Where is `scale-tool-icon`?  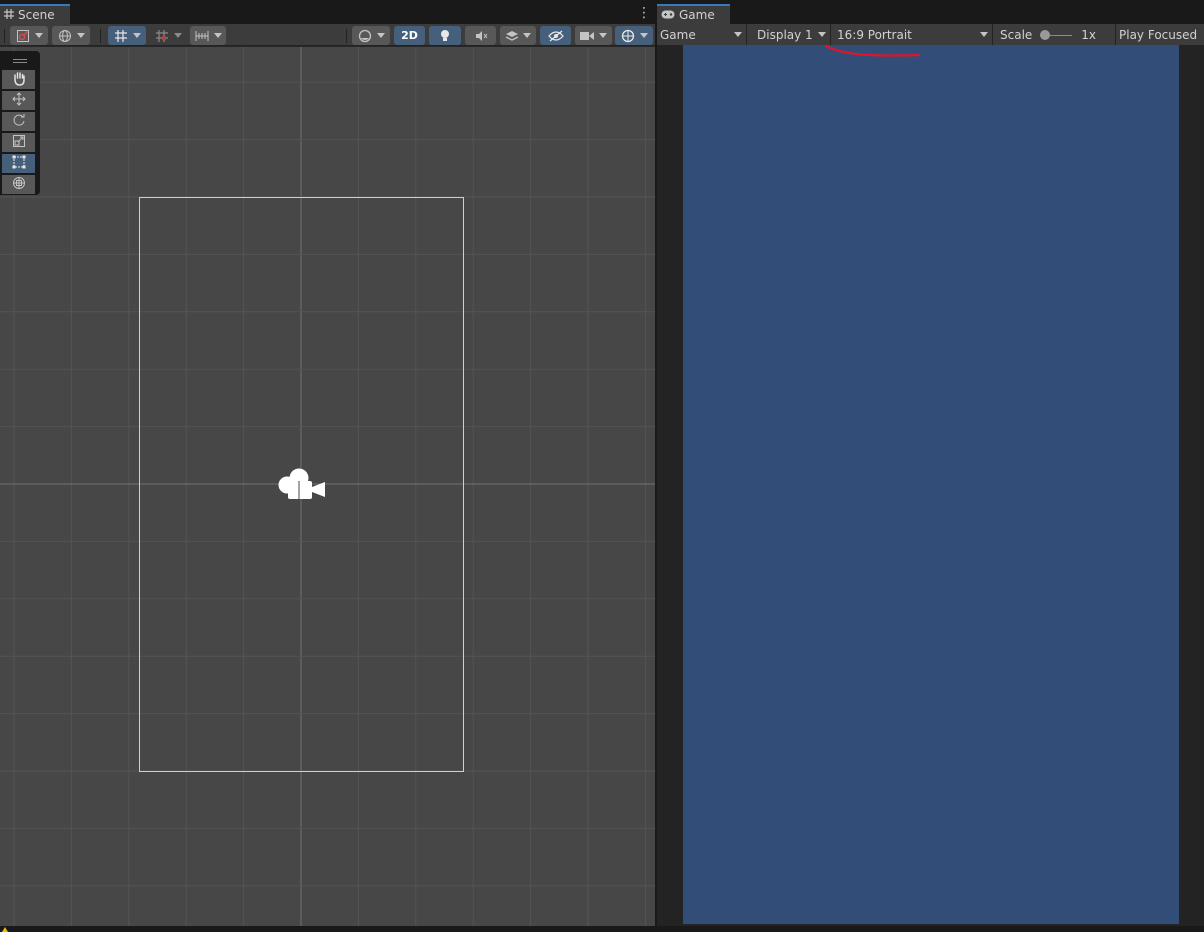 scale-tool-icon is located at coordinates (19, 142).